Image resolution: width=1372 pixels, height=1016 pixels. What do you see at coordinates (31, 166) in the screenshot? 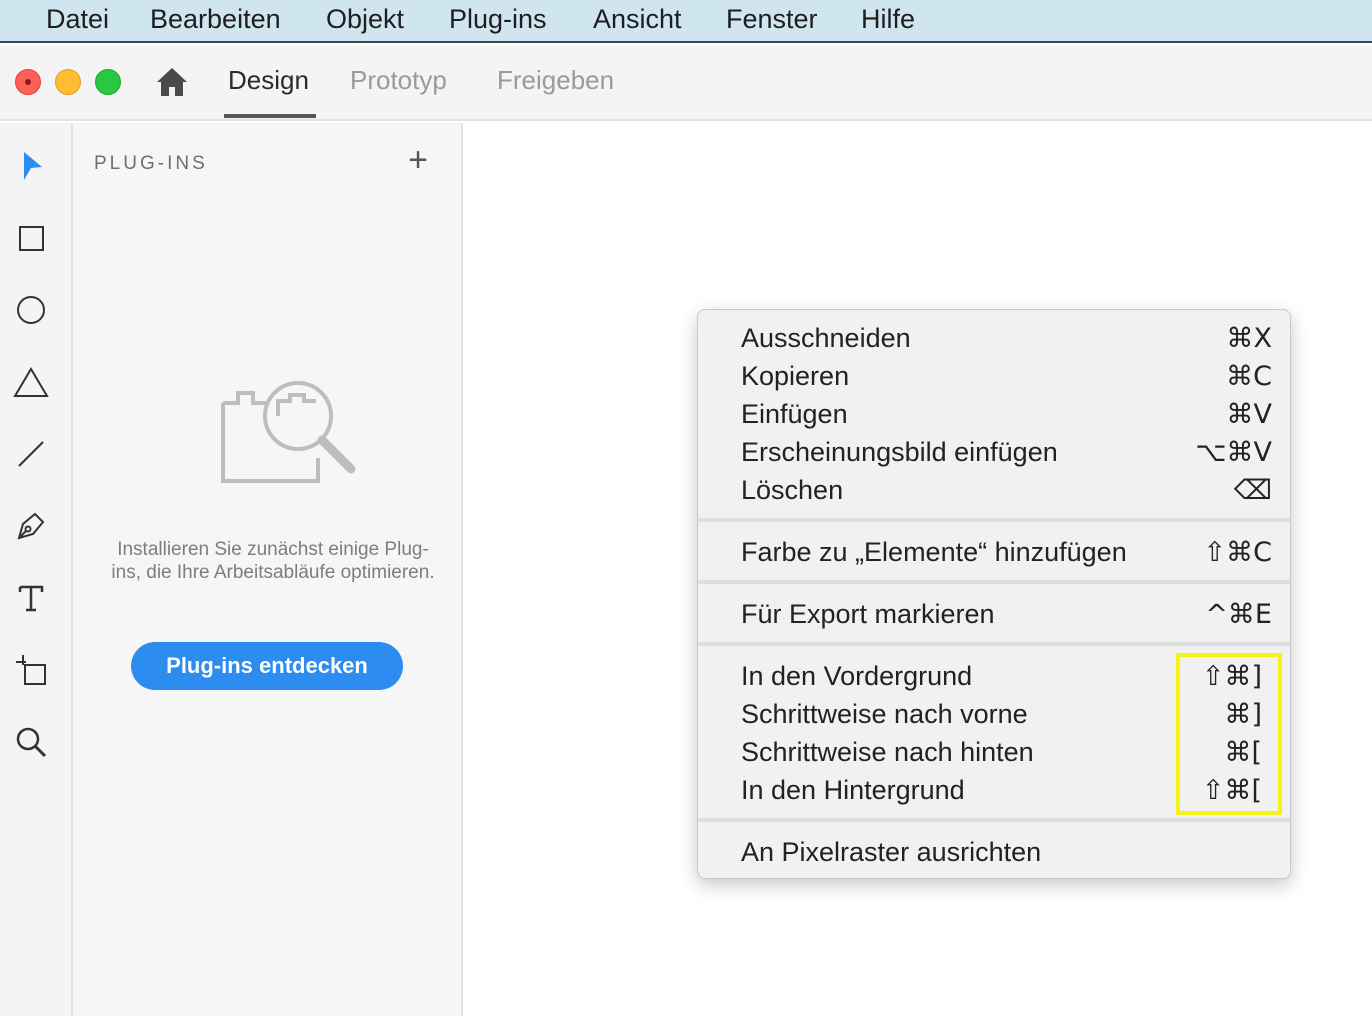
I see `select-arrow-icon` at bounding box center [31, 166].